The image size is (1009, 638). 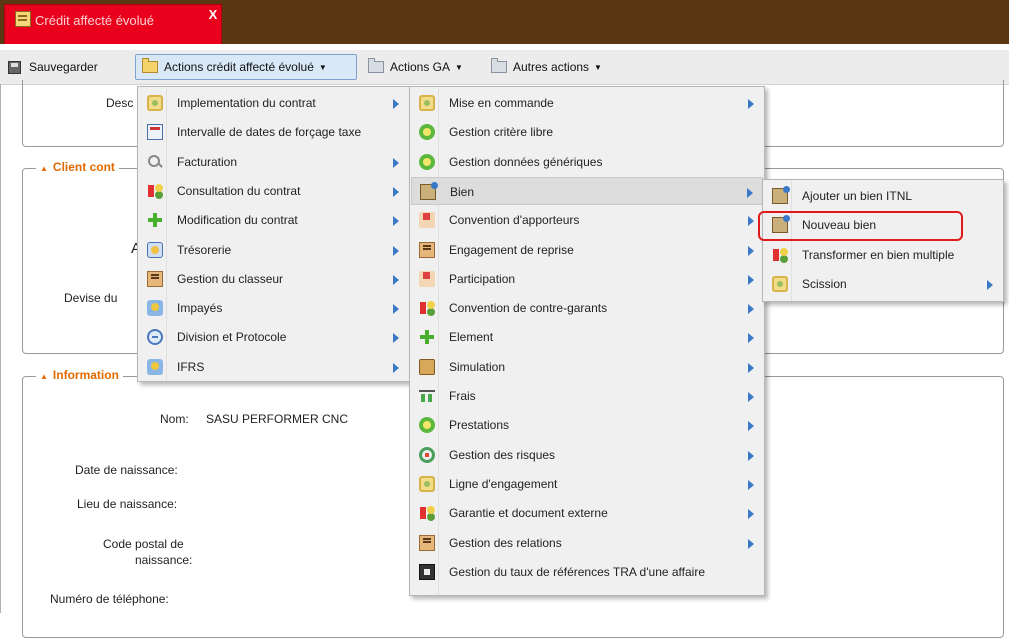 What do you see at coordinates (471, 337) in the screenshot?
I see `menu-item-label: Element` at bounding box center [471, 337].